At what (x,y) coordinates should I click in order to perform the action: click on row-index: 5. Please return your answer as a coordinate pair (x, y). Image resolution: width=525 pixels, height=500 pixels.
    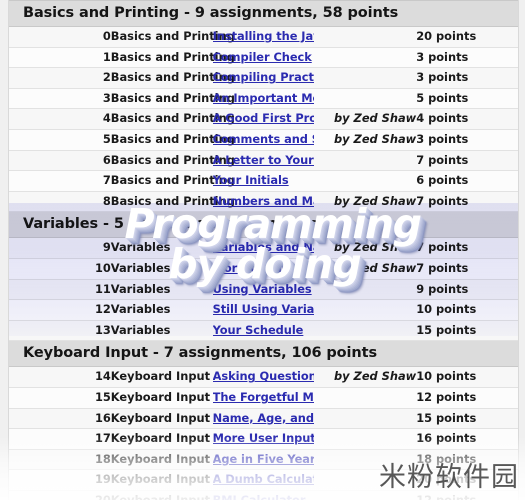
    Looking at the image, I should click on (60, 140).